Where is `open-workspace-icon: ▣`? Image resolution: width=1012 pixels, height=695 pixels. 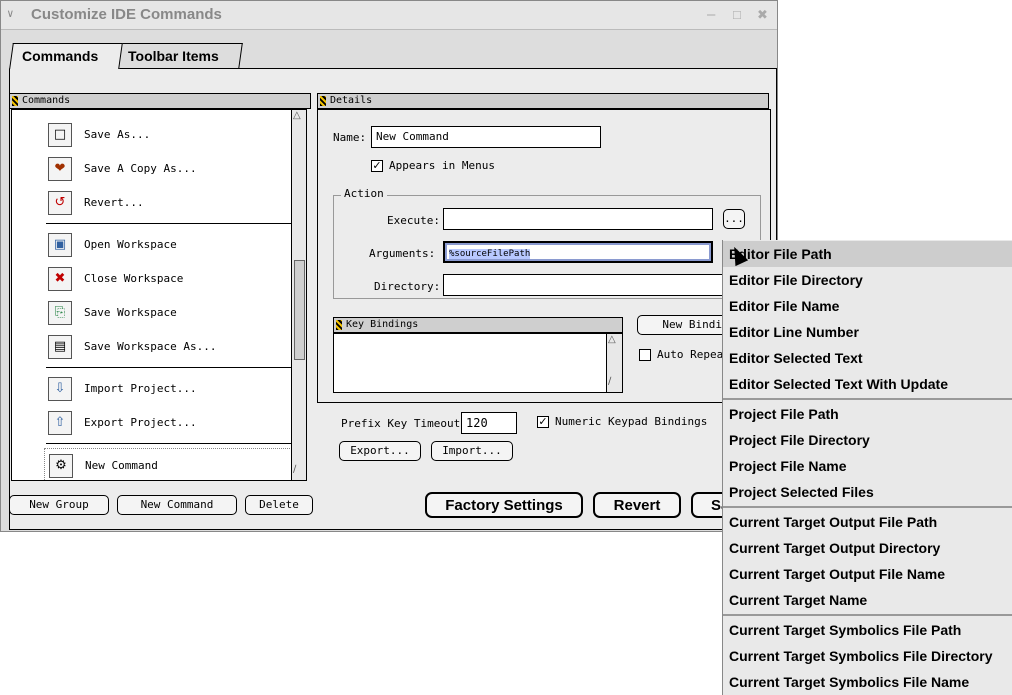 open-workspace-icon: ▣ is located at coordinates (60, 245).